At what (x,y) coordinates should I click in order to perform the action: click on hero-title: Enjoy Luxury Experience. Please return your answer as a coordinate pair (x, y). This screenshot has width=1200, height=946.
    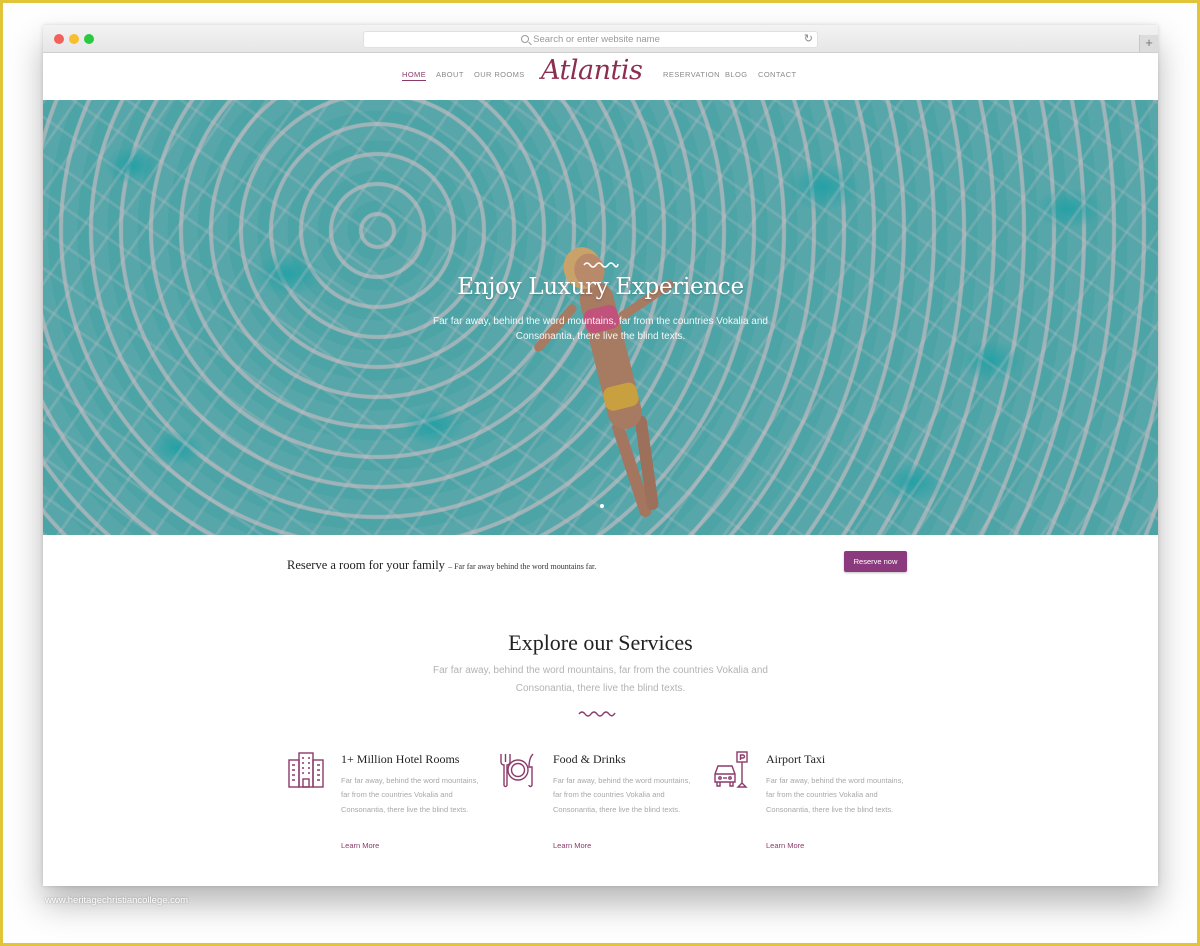
    Looking at the image, I should click on (600, 287).